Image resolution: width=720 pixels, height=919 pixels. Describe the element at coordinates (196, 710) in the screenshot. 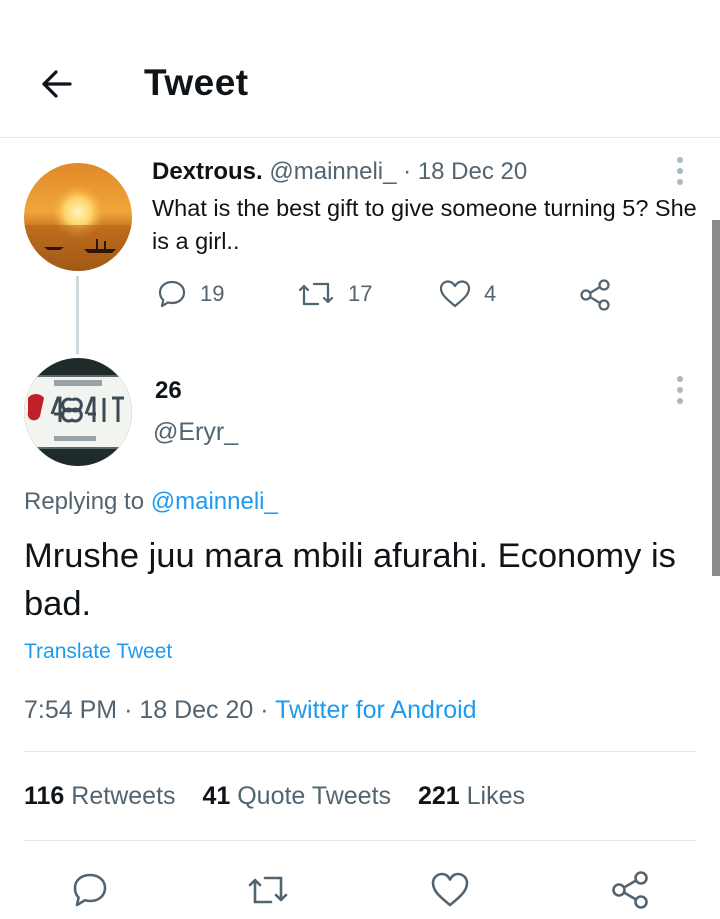

I see `tweet-date: 18 Dec 20` at that location.